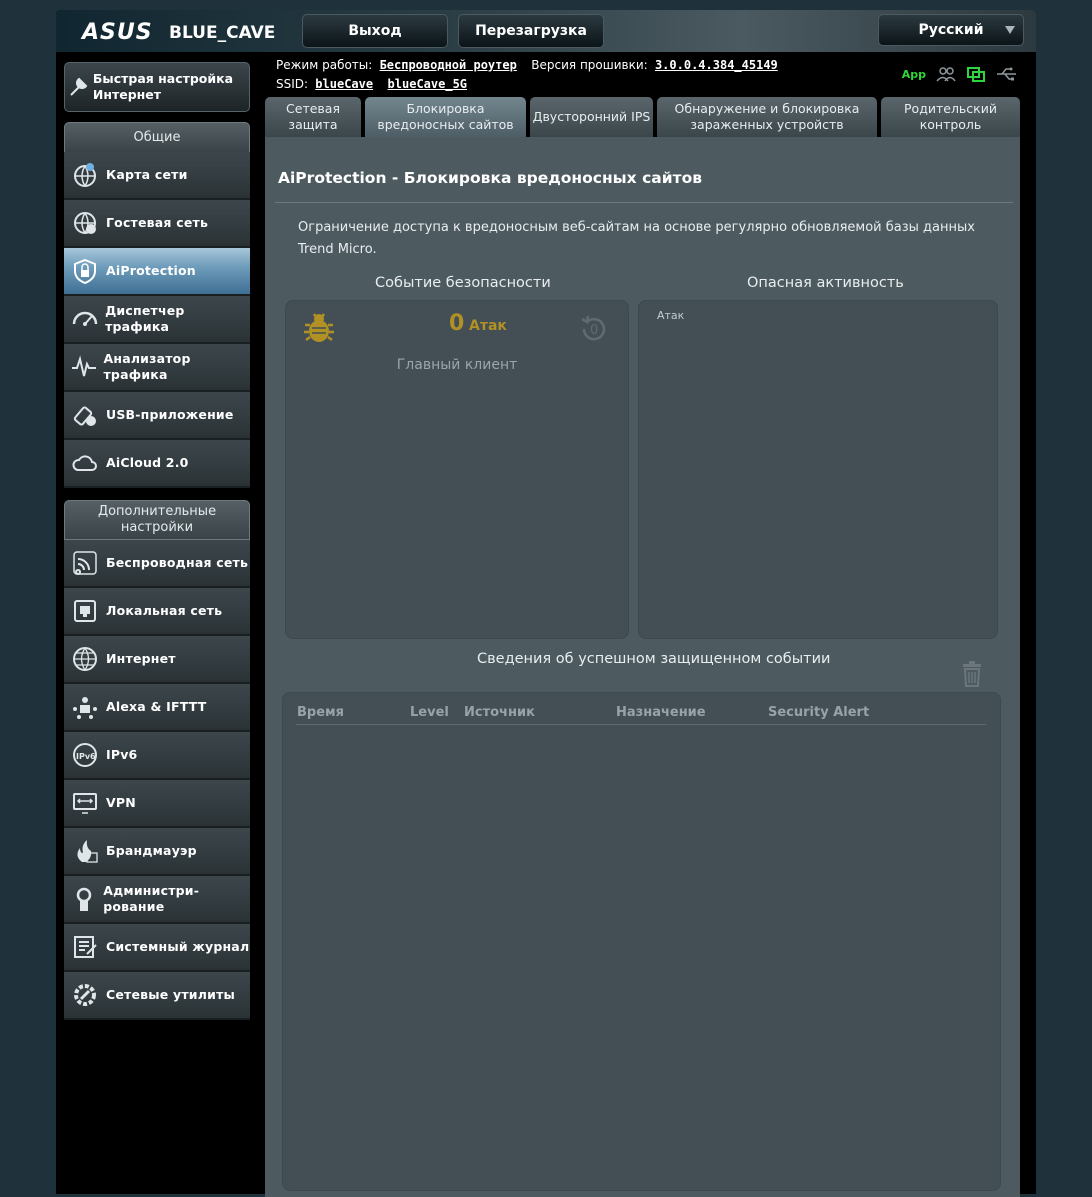 This screenshot has width=1092, height=1197. What do you see at coordinates (85, 175) in the screenshot?
I see `network-map-icon` at bounding box center [85, 175].